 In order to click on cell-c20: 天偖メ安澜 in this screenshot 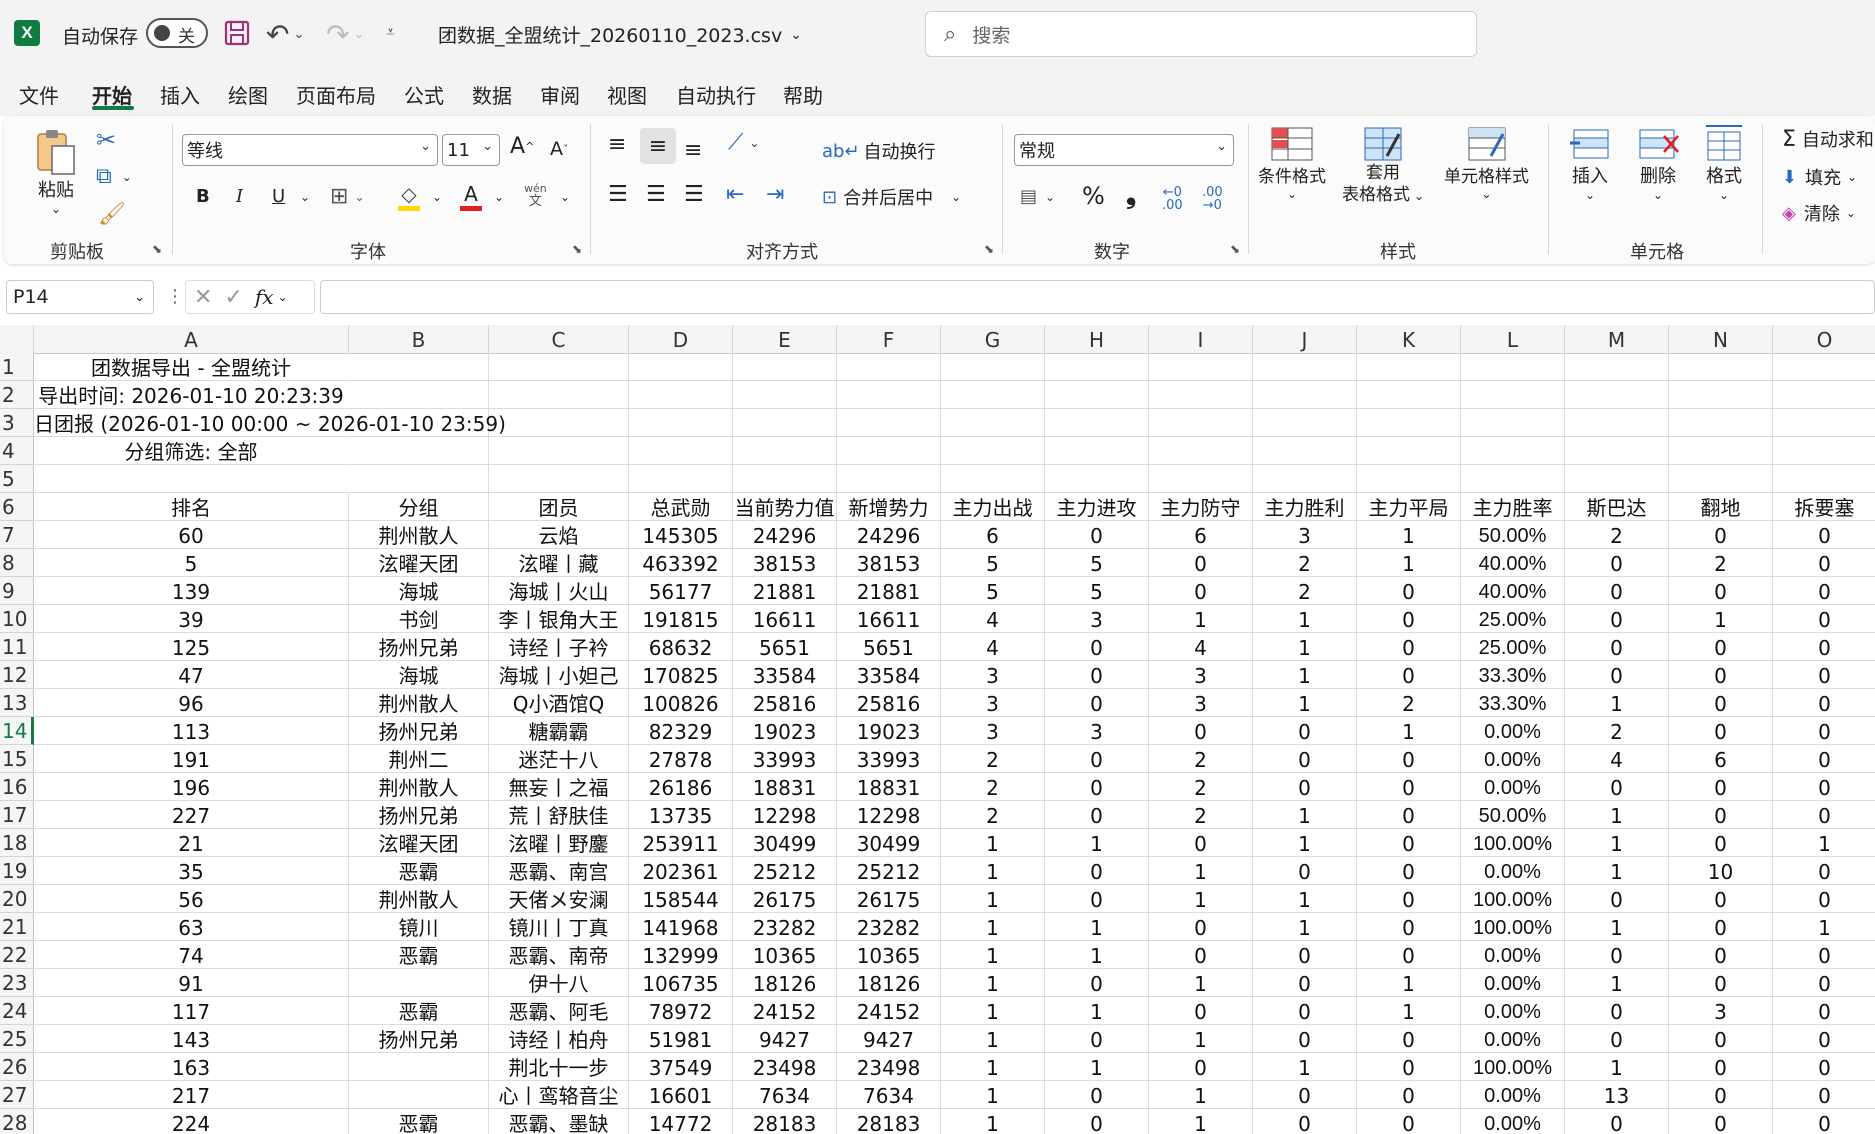, I will do `click(559, 899)`.